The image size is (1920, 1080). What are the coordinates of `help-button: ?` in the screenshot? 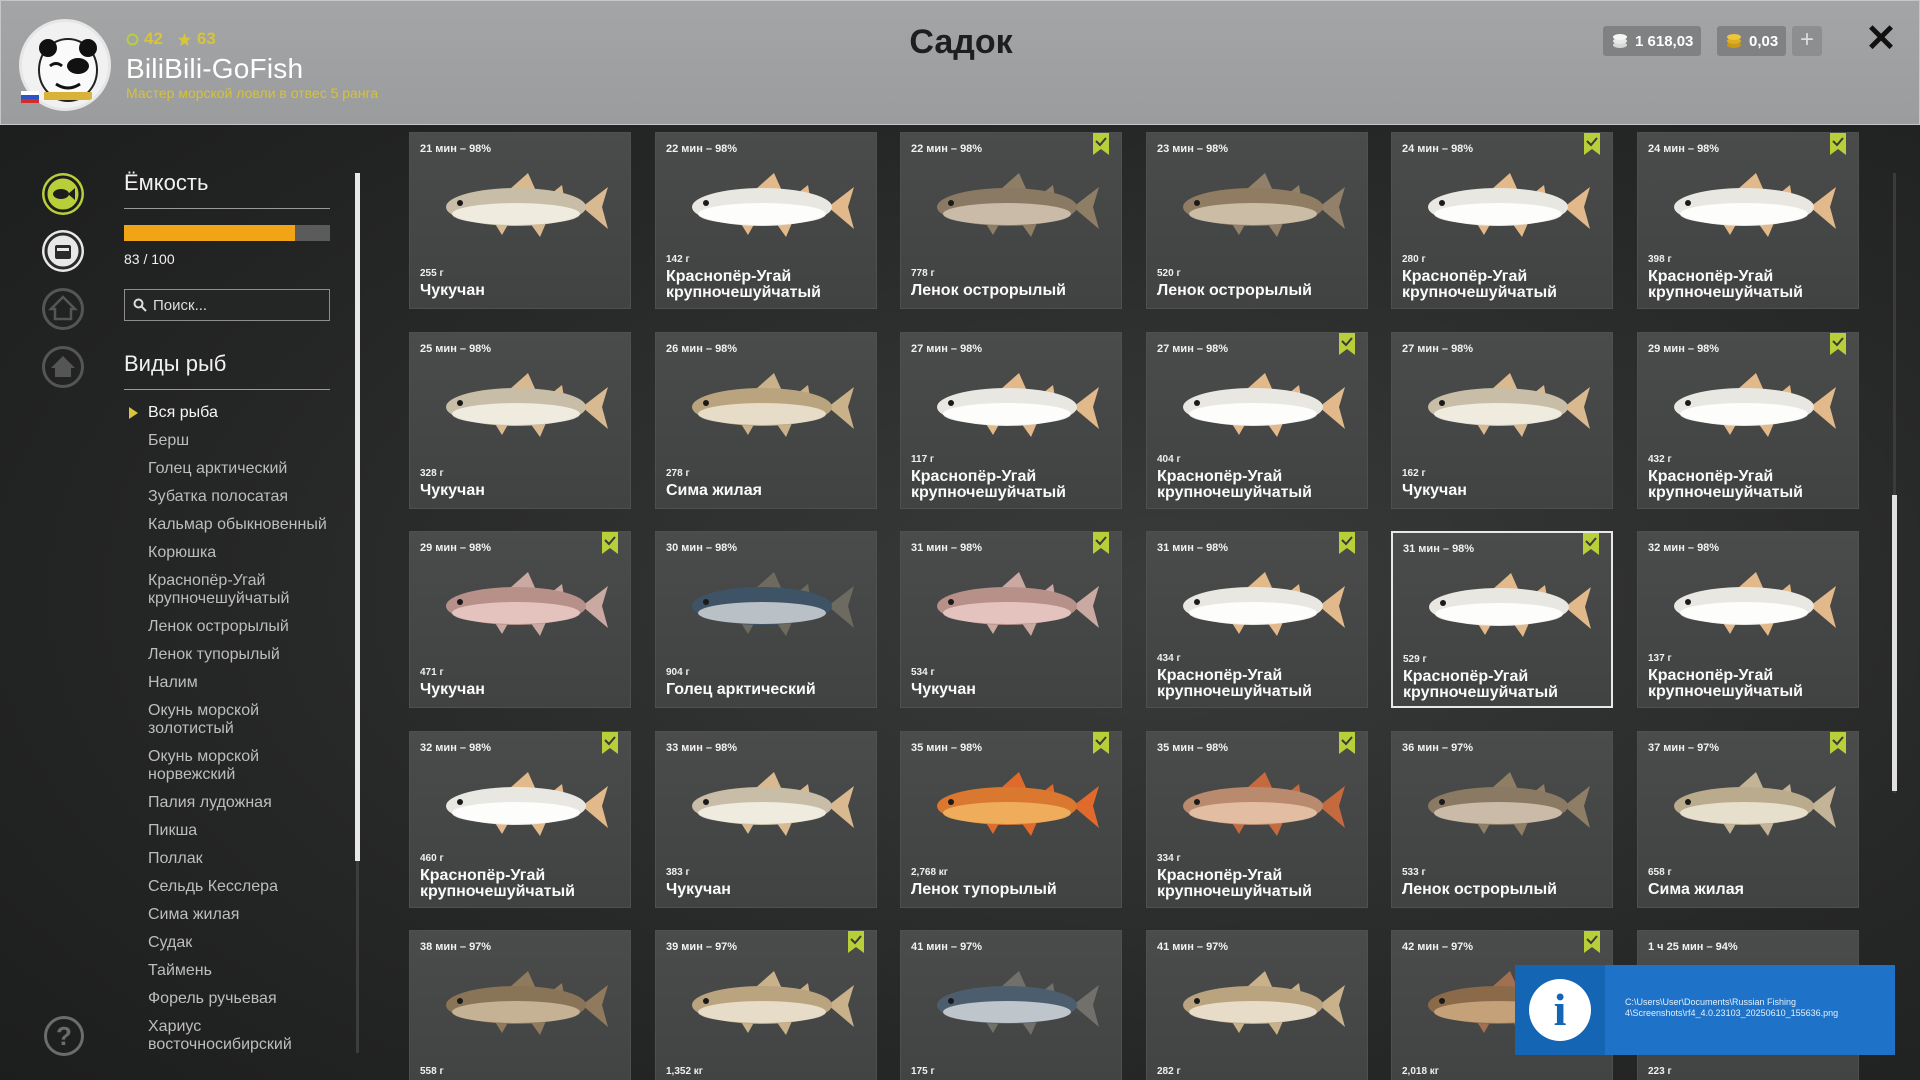 It's located at (64, 1036).